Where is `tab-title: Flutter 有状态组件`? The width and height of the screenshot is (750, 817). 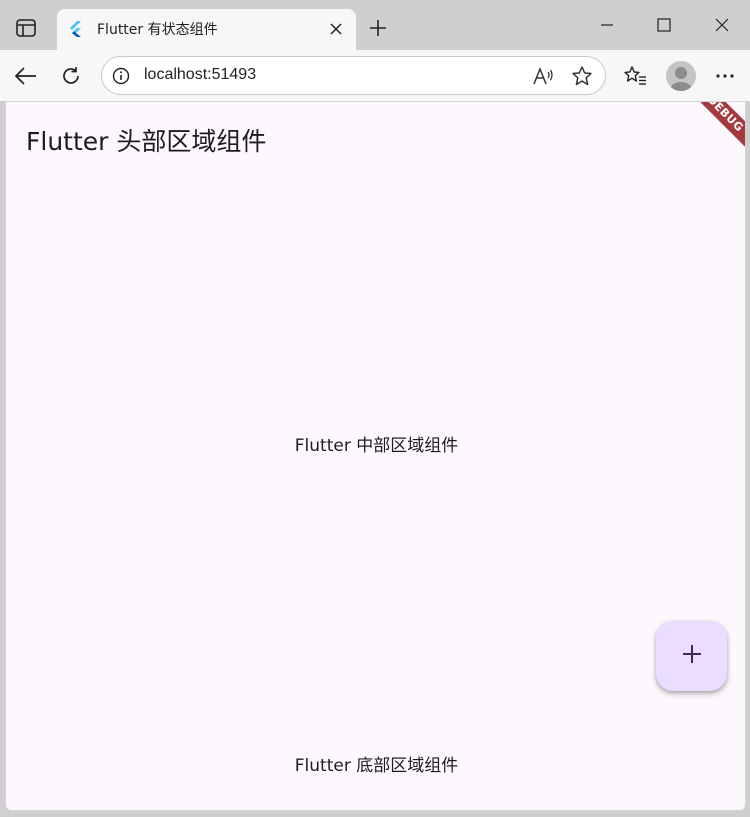 tab-title: Flutter 有状态组件 is located at coordinates (157, 30).